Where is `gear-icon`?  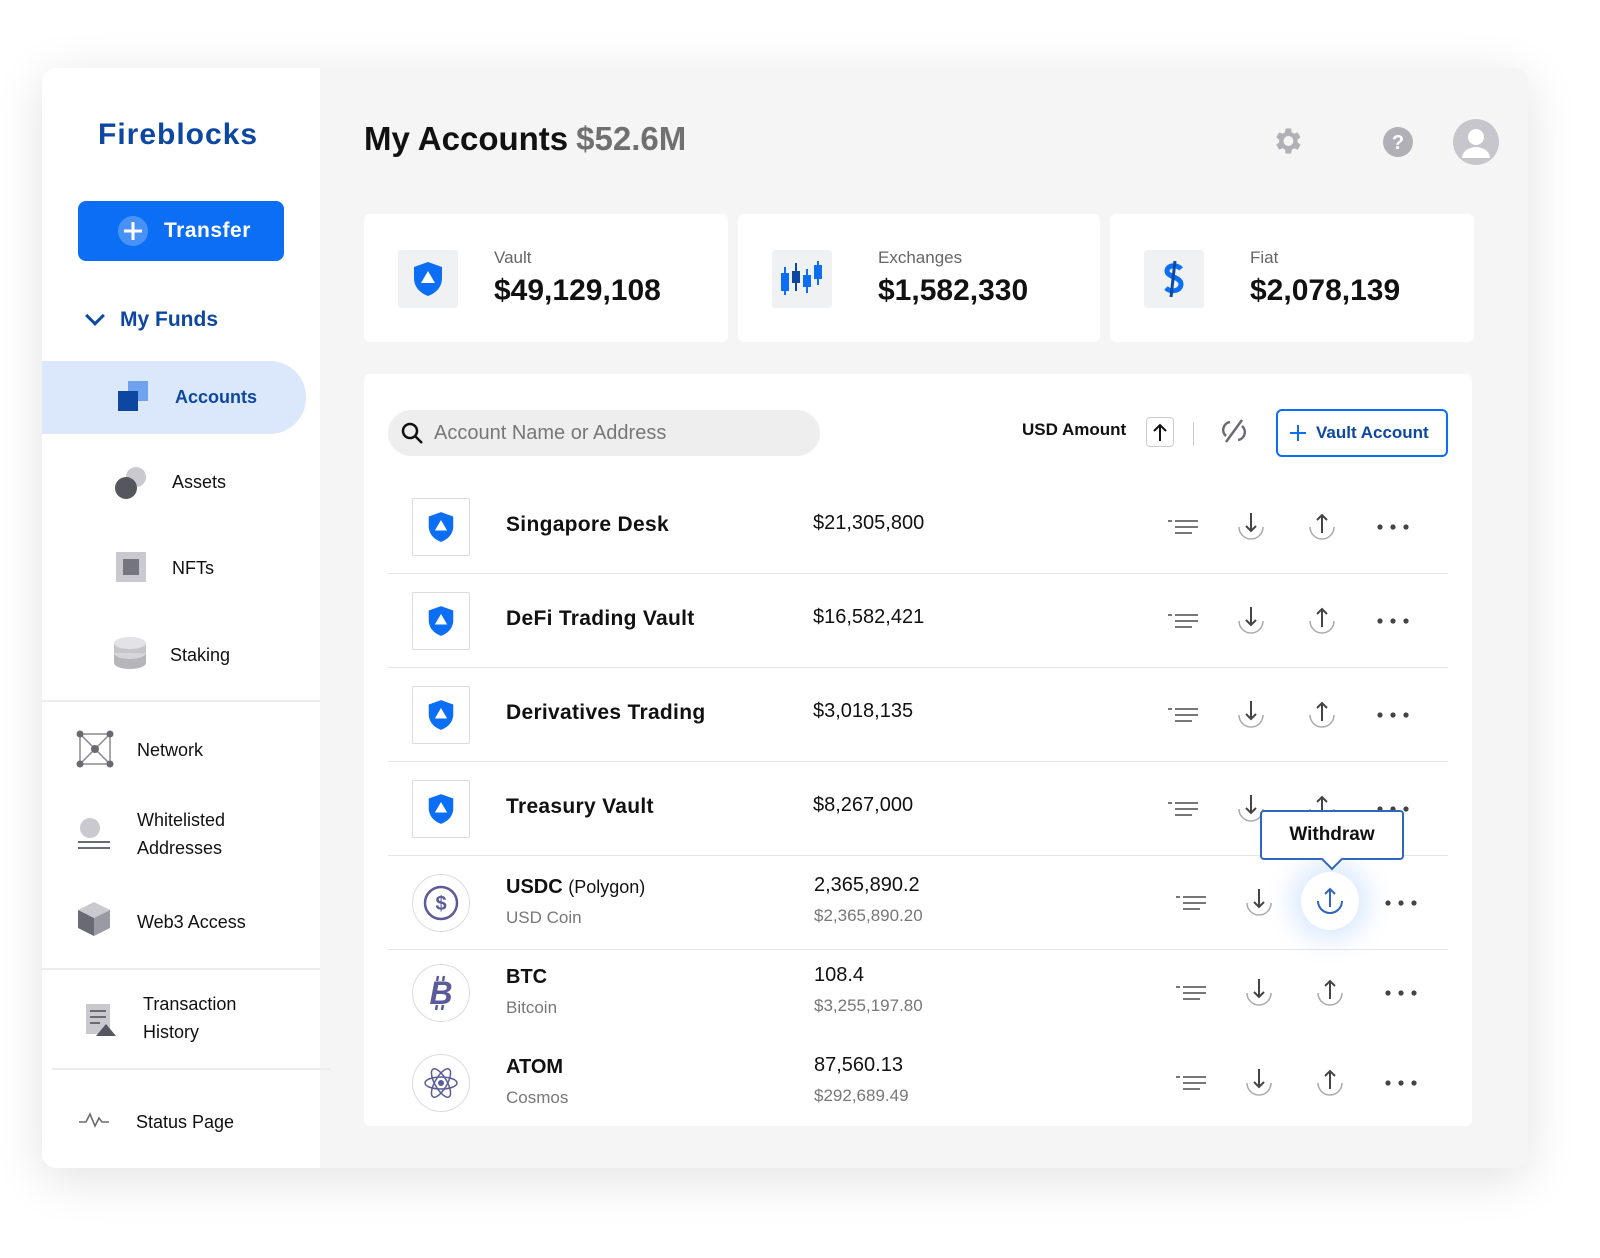 gear-icon is located at coordinates (1287, 141).